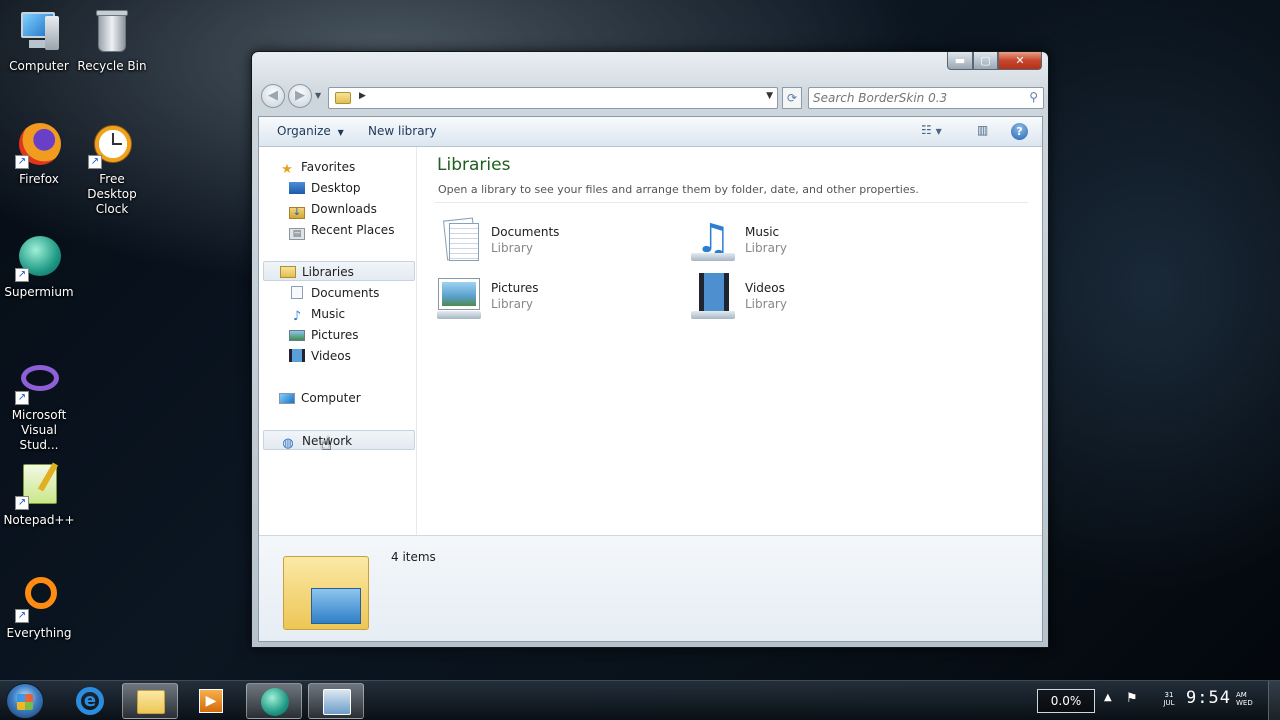 This screenshot has width=1280, height=720. What do you see at coordinates (112, 41) in the screenshot?
I see `desktop-icon-recycle-bin: Recycle Bin` at bounding box center [112, 41].